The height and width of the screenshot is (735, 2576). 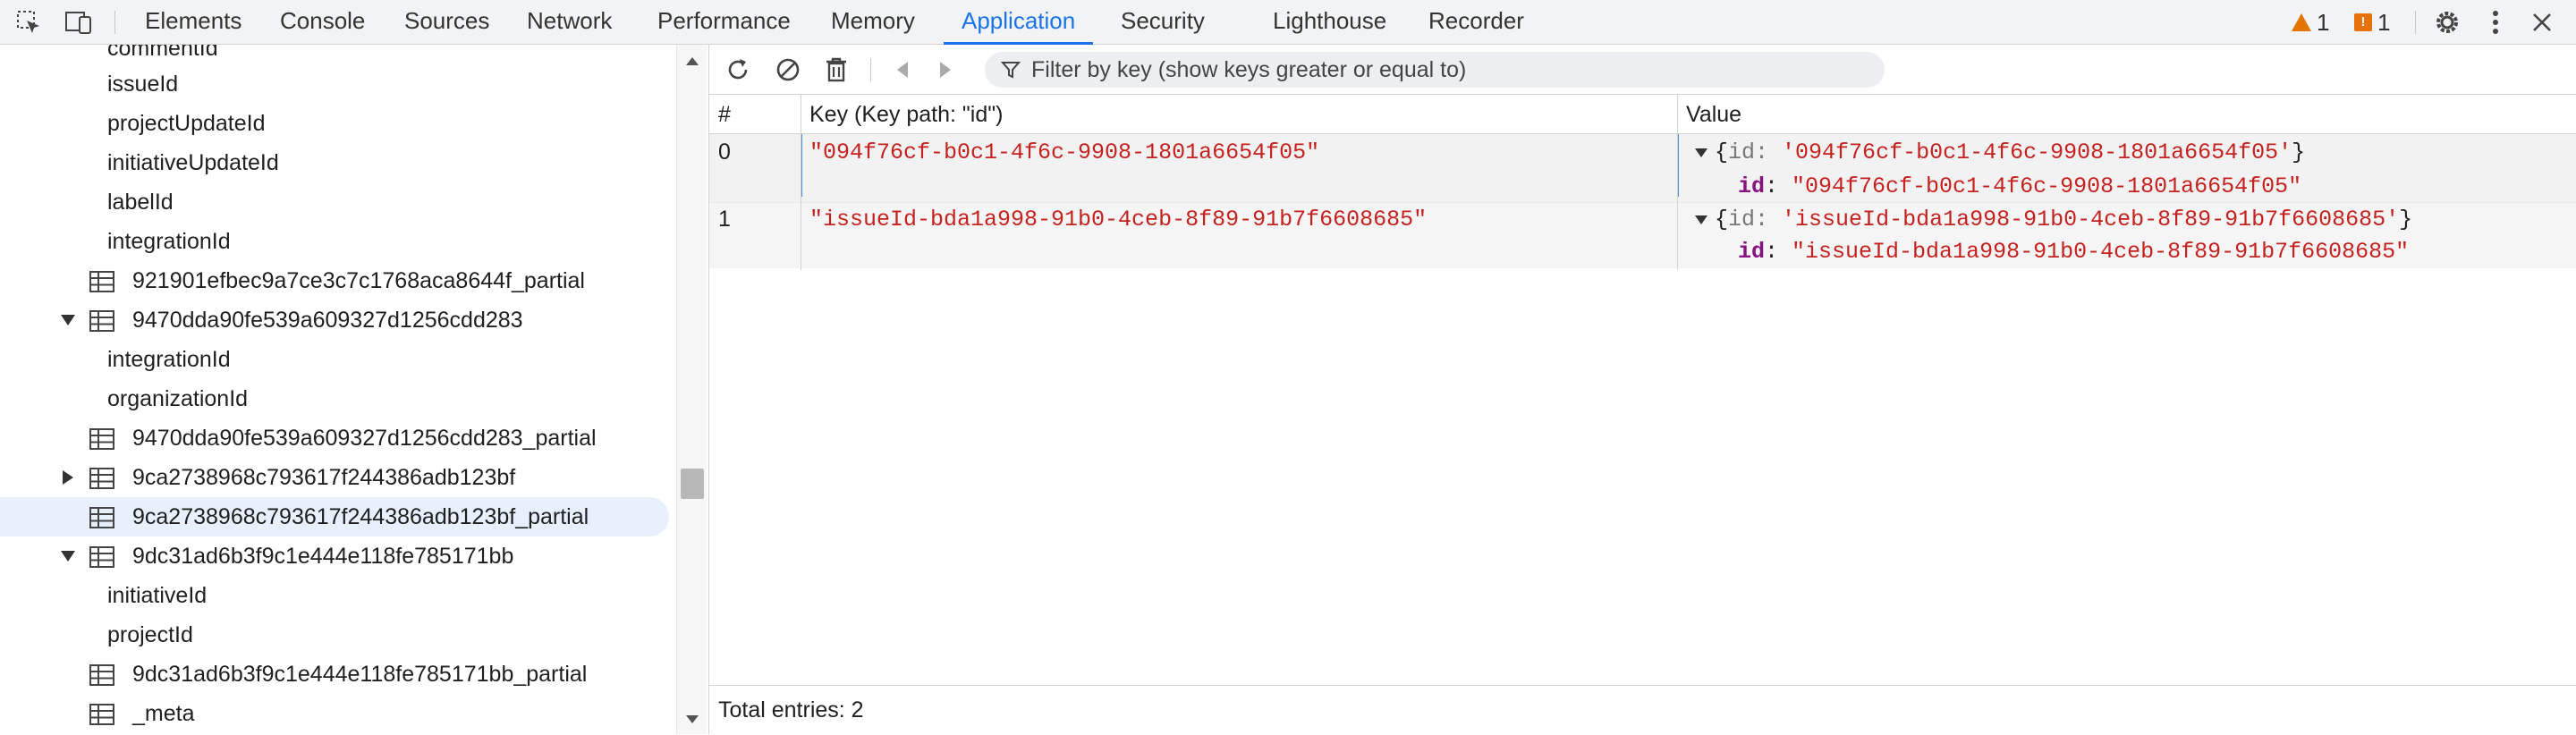 I want to click on warnings-count: 1, so click(x=2323, y=22).